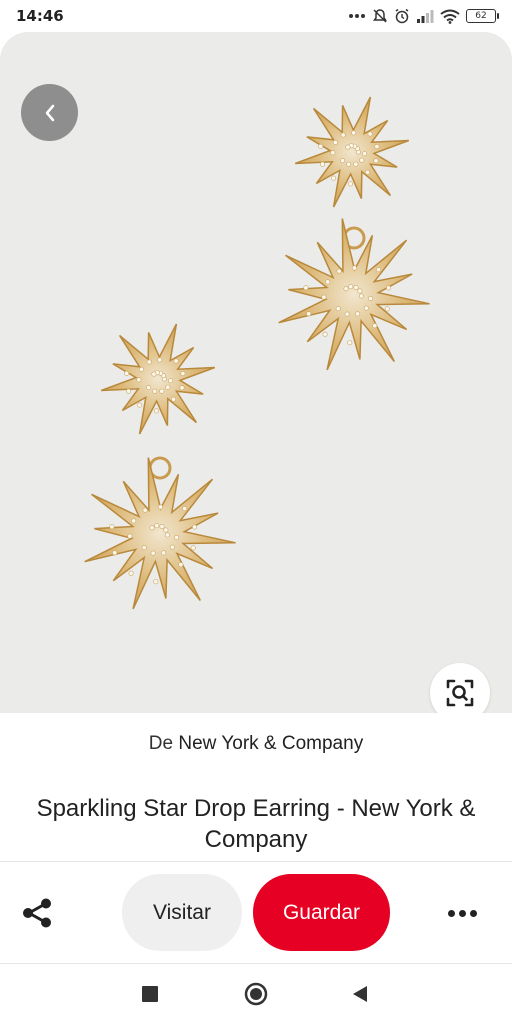 The image size is (512, 1024). What do you see at coordinates (161, 743) in the screenshot?
I see `source-prefix: De` at bounding box center [161, 743].